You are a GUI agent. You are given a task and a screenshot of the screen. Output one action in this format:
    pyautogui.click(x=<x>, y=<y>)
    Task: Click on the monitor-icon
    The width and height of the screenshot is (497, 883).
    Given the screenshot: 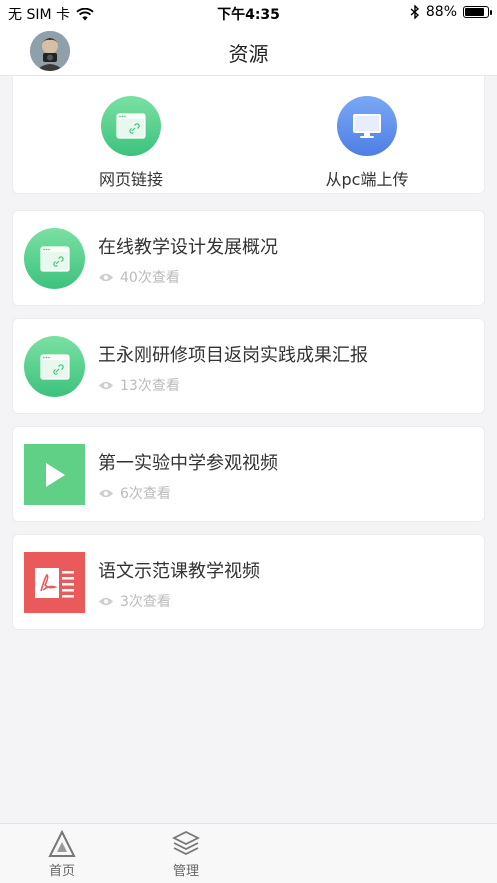 What is the action you would take?
    pyautogui.click(x=367, y=126)
    